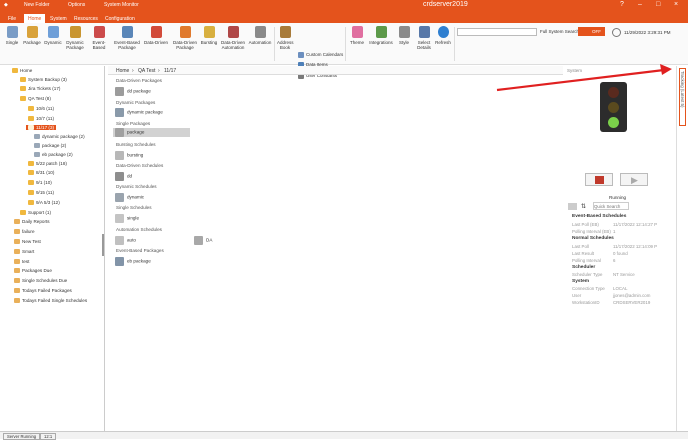 This screenshot has height=440, width=688. Describe the element at coordinates (320, 55) in the screenshot. I see `custom-calendars-button: Custom Calendars` at that location.